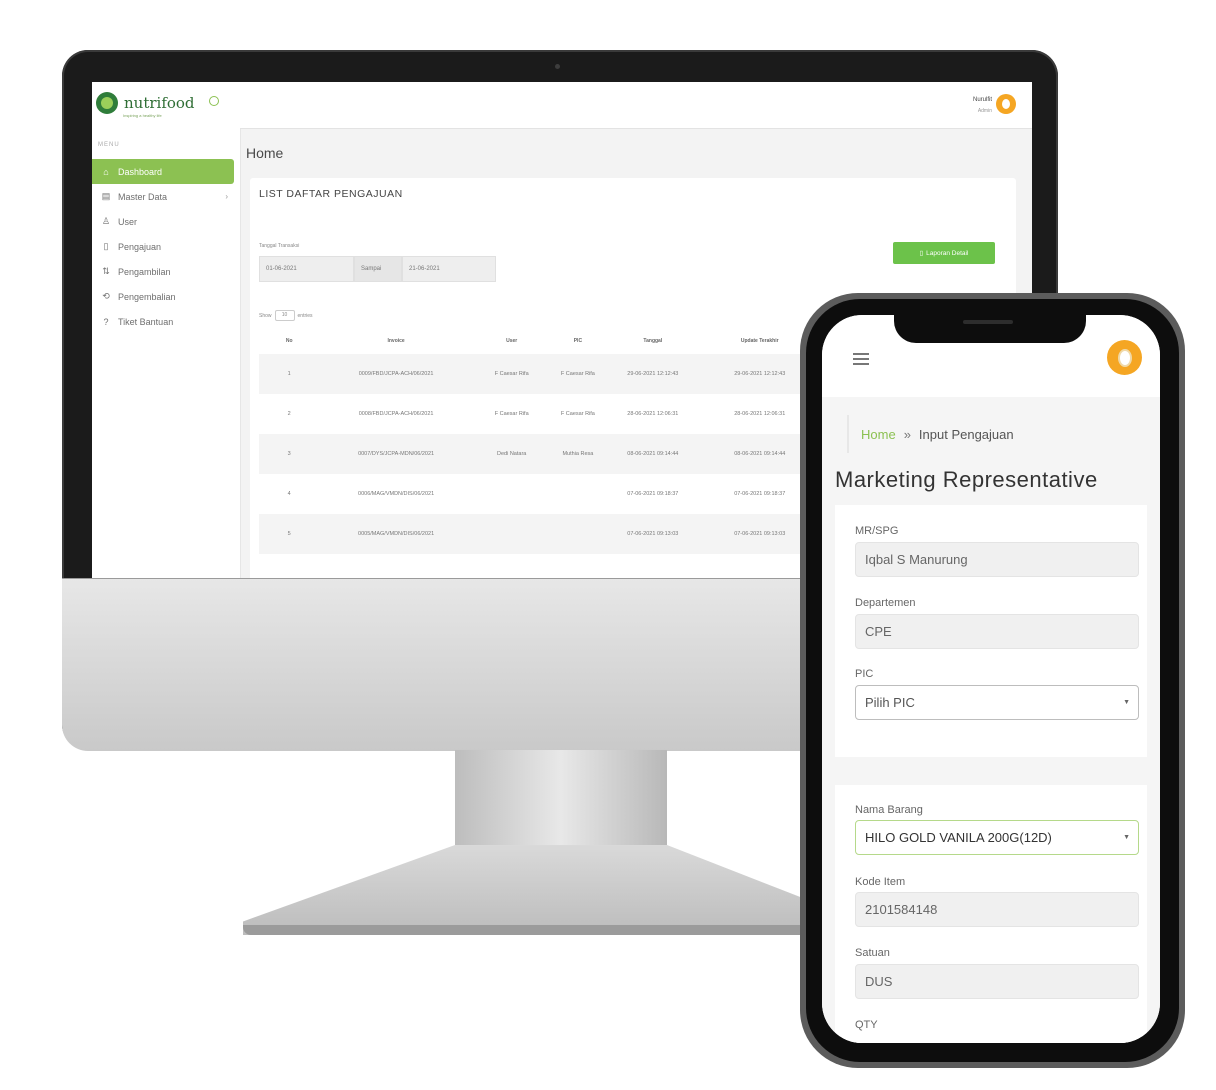 This screenshot has height=1090, width=1216. I want to click on column-header-pic: PIC, so click(578, 341).